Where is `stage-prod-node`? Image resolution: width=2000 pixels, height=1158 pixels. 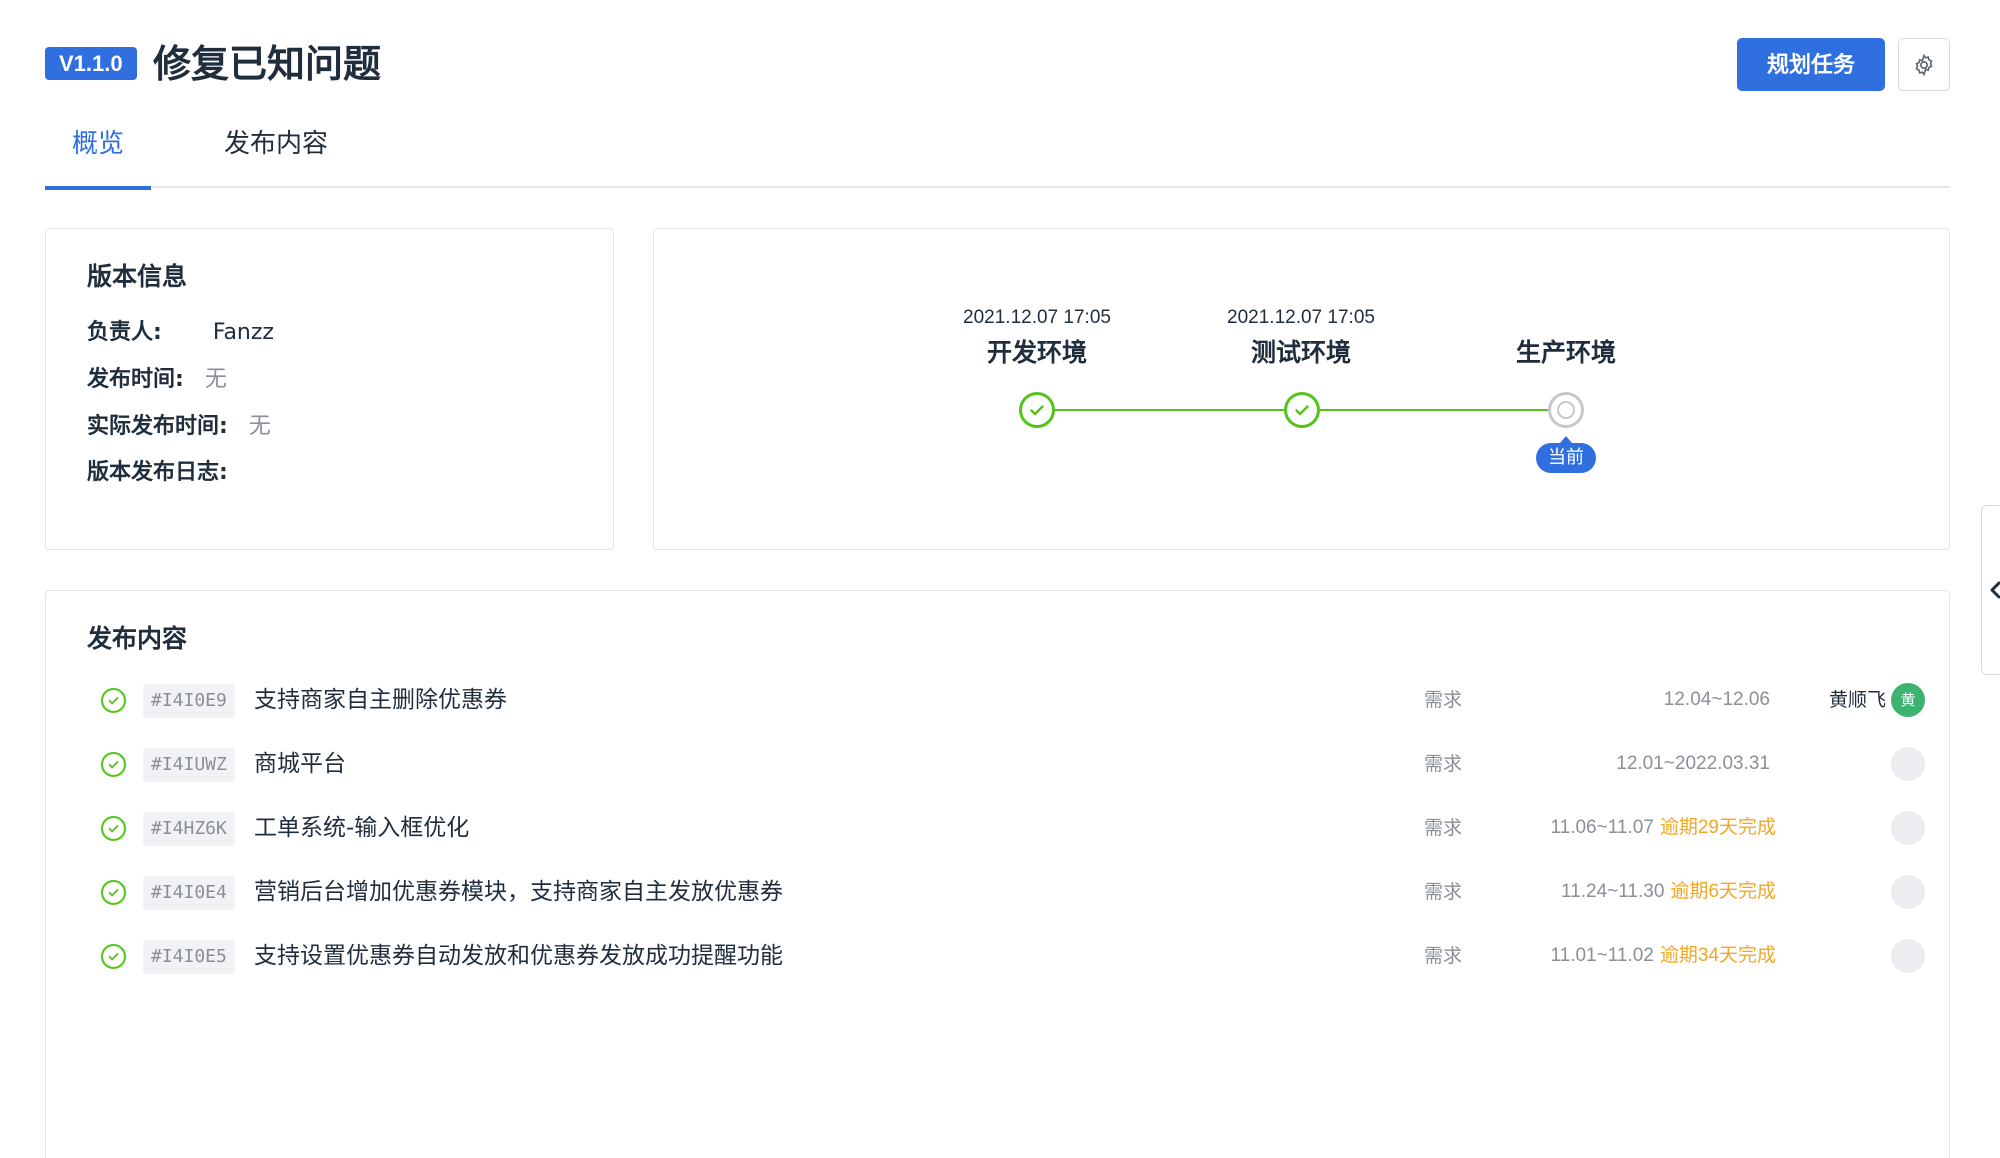
stage-prod-node is located at coordinates (1566, 410).